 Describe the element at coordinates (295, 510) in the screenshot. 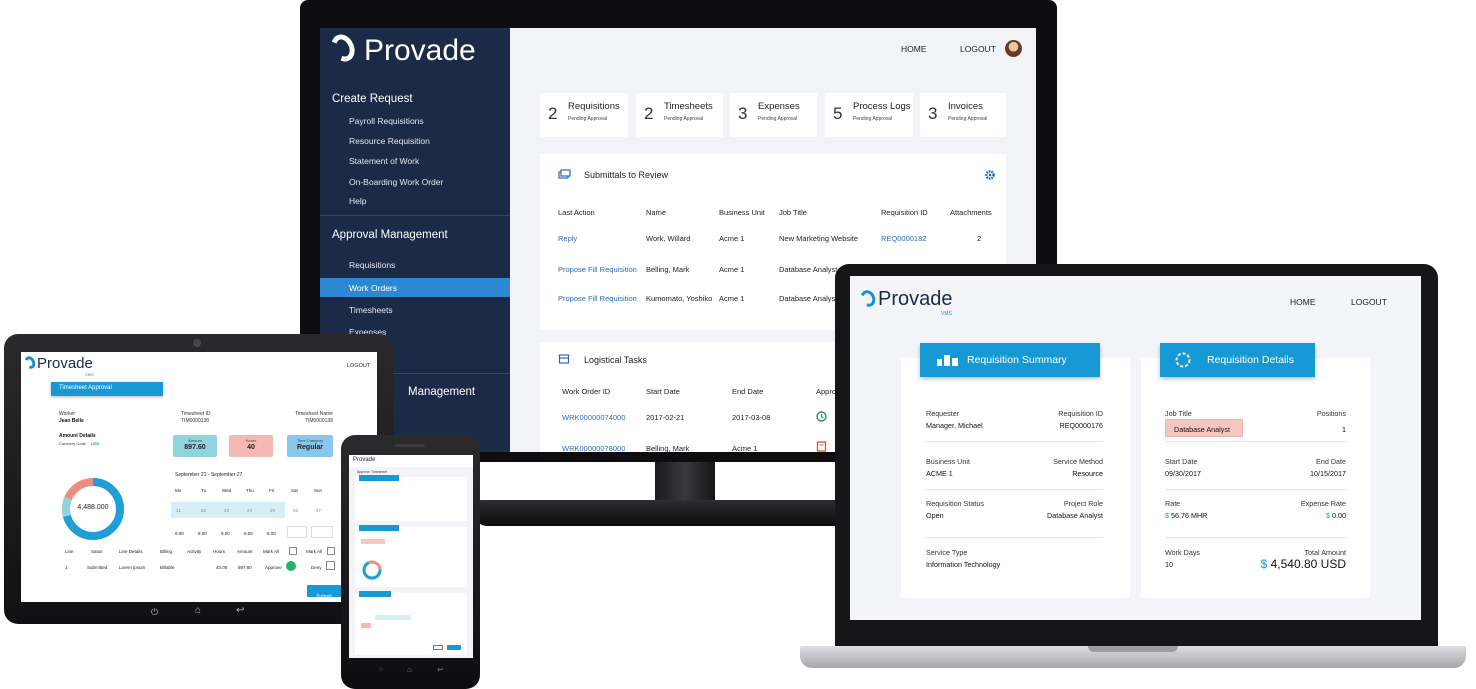

I see `date-cell: 26` at that location.